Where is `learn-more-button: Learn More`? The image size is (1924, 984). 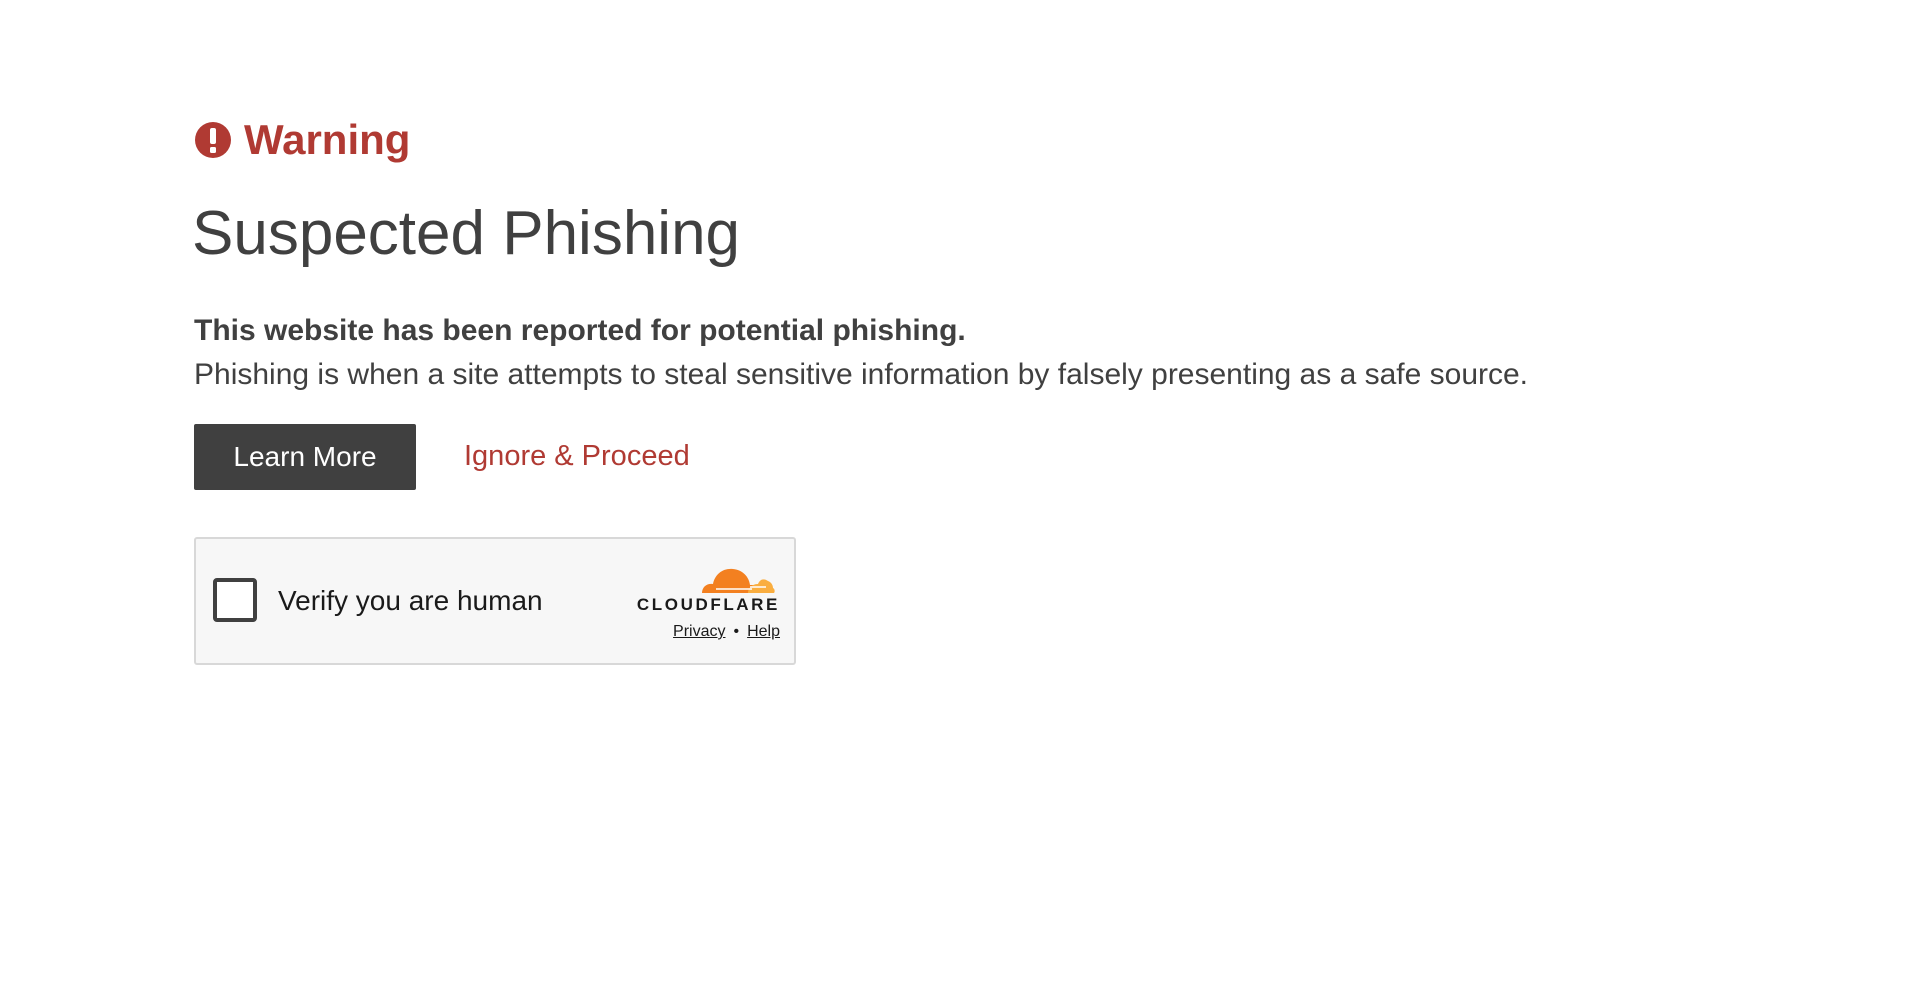
learn-more-button: Learn More is located at coordinates (305, 457).